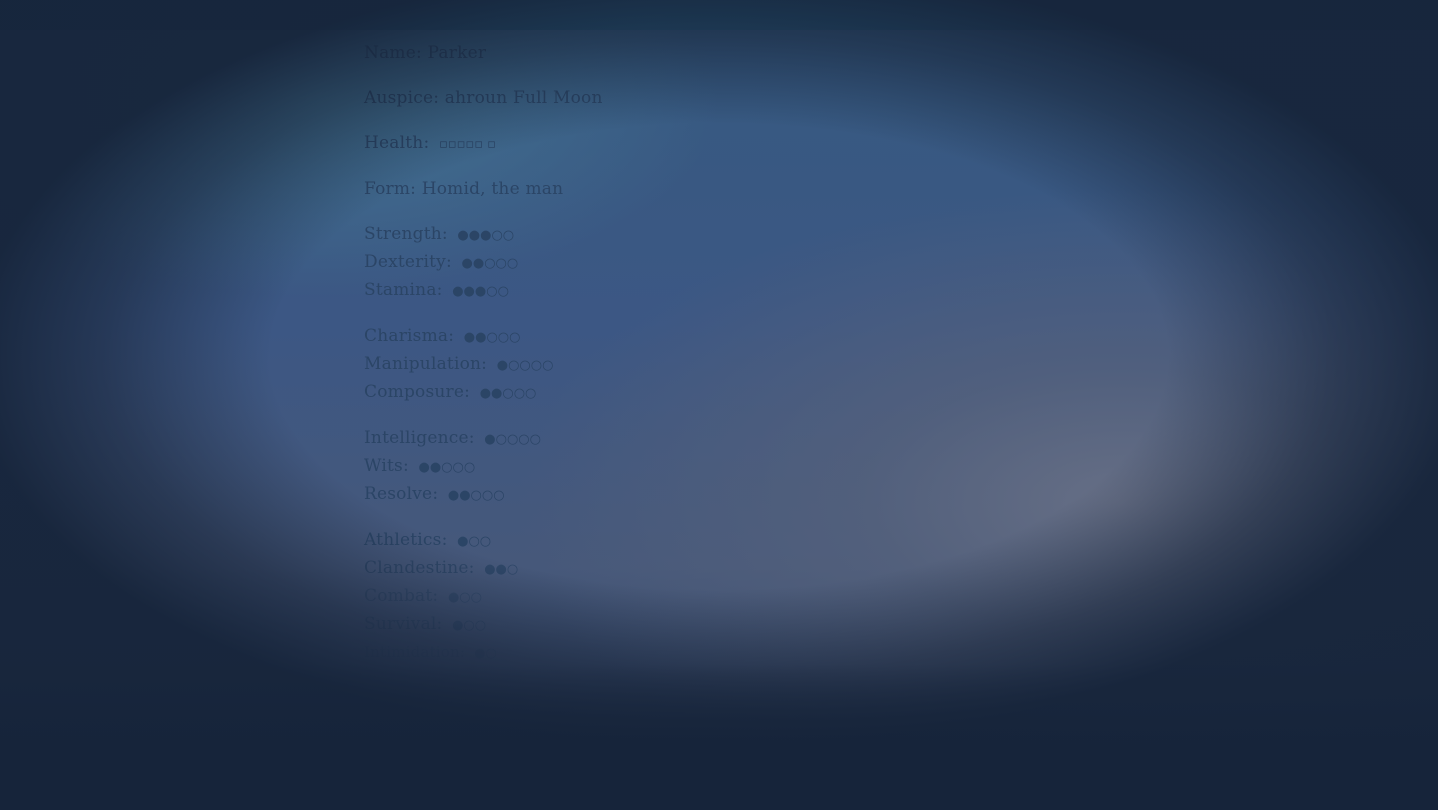 The width and height of the screenshot is (1438, 810). What do you see at coordinates (719, 15) in the screenshot?
I see `top-bar` at bounding box center [719, 15].